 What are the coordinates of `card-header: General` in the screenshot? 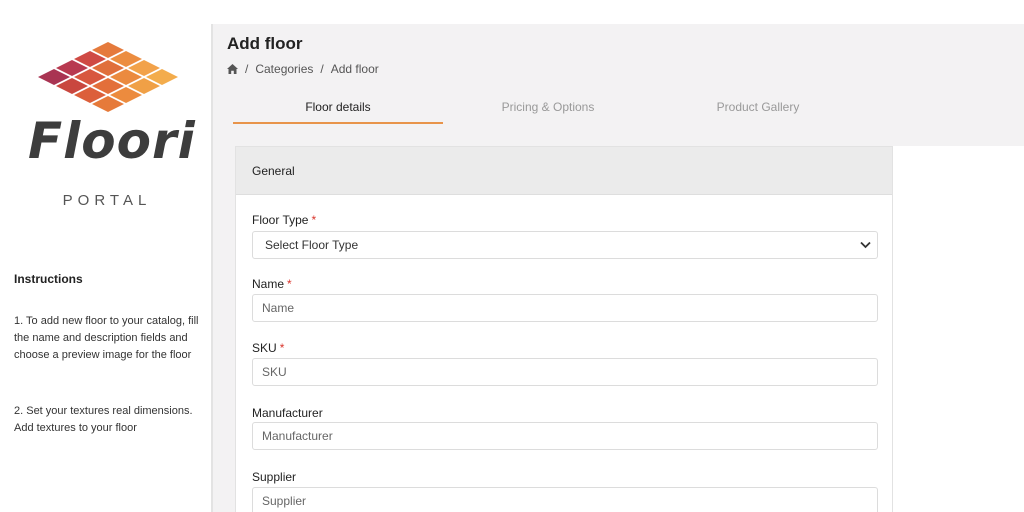 It's located at (564, 171).